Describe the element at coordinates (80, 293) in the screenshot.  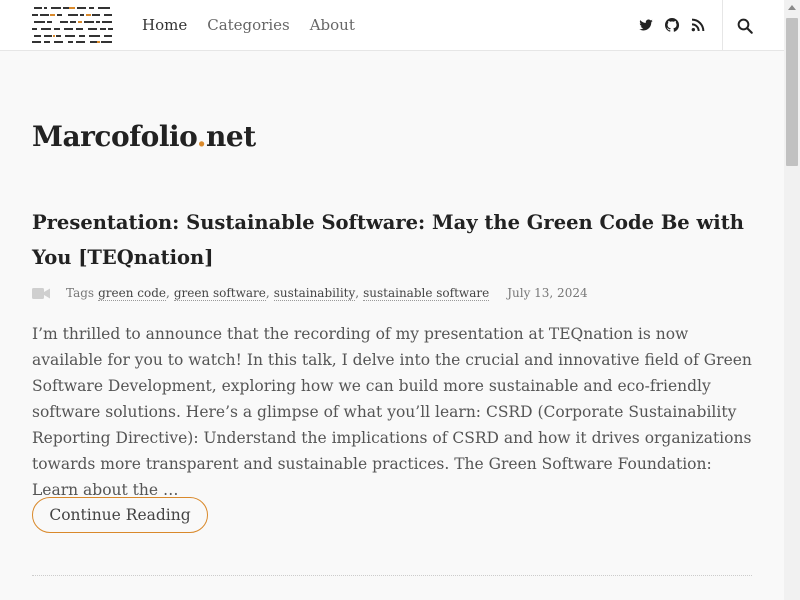
I see `tags-label: Tags` at that location.